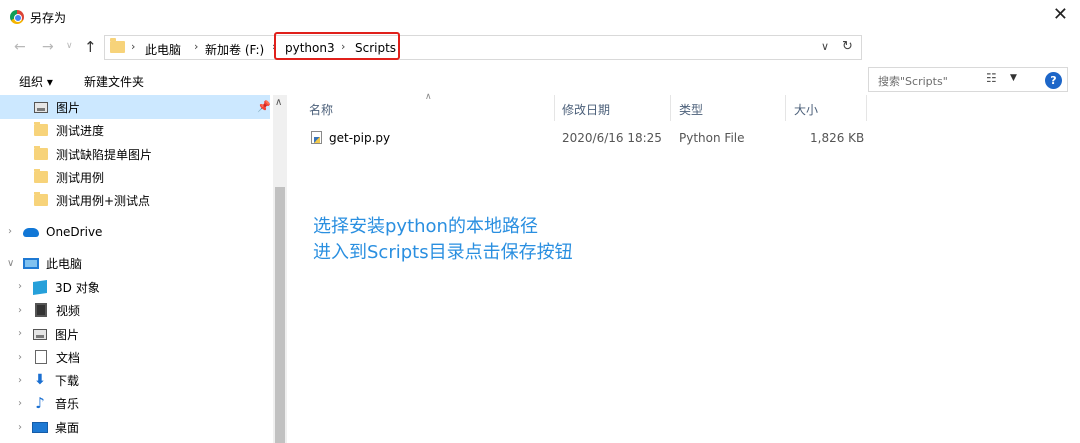 This screenshot has height=443, width=1080. I want to click on sidebar-item-desktop: 桌面, so click(55, 427).